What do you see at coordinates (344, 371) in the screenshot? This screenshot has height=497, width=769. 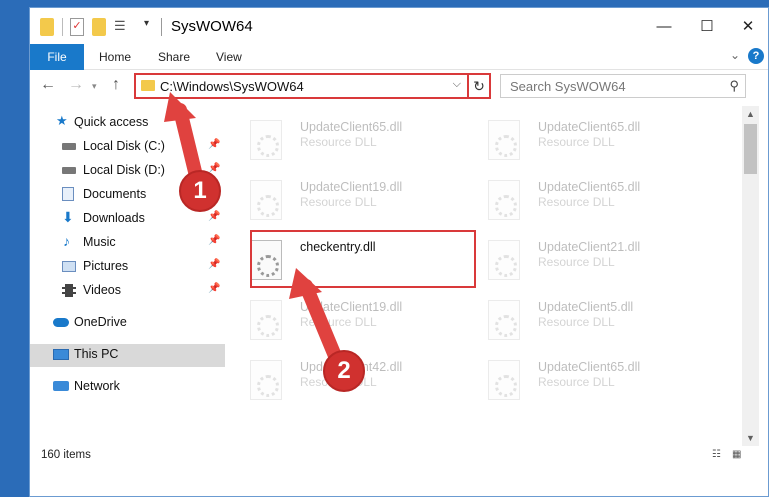 I see `step-2-badge: 2` at bounding box center [344, 371].